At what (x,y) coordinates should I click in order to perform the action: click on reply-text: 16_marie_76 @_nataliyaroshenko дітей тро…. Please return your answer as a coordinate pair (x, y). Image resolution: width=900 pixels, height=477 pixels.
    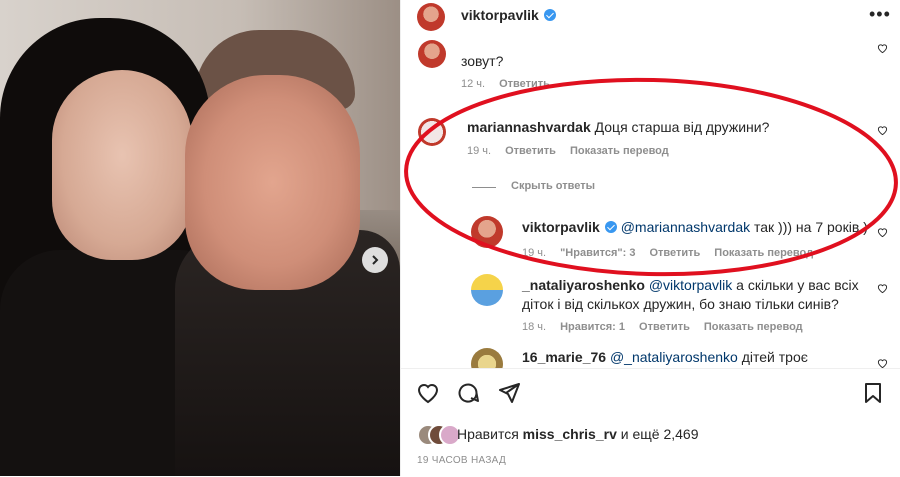
    Looking at the image, I should click on (665, 357).